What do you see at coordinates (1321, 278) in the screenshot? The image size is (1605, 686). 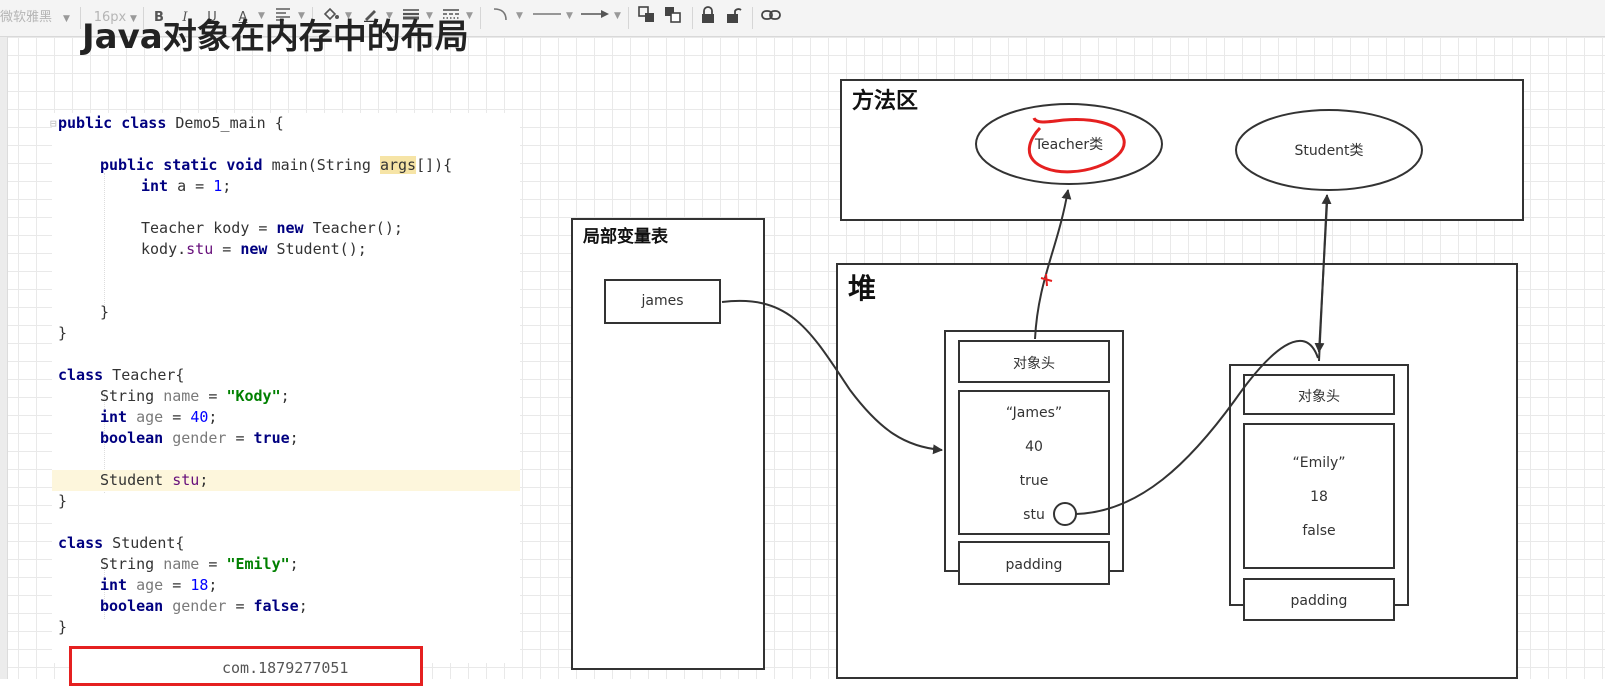 I see `student-object-arrow` at bounding box center [1321, 278].